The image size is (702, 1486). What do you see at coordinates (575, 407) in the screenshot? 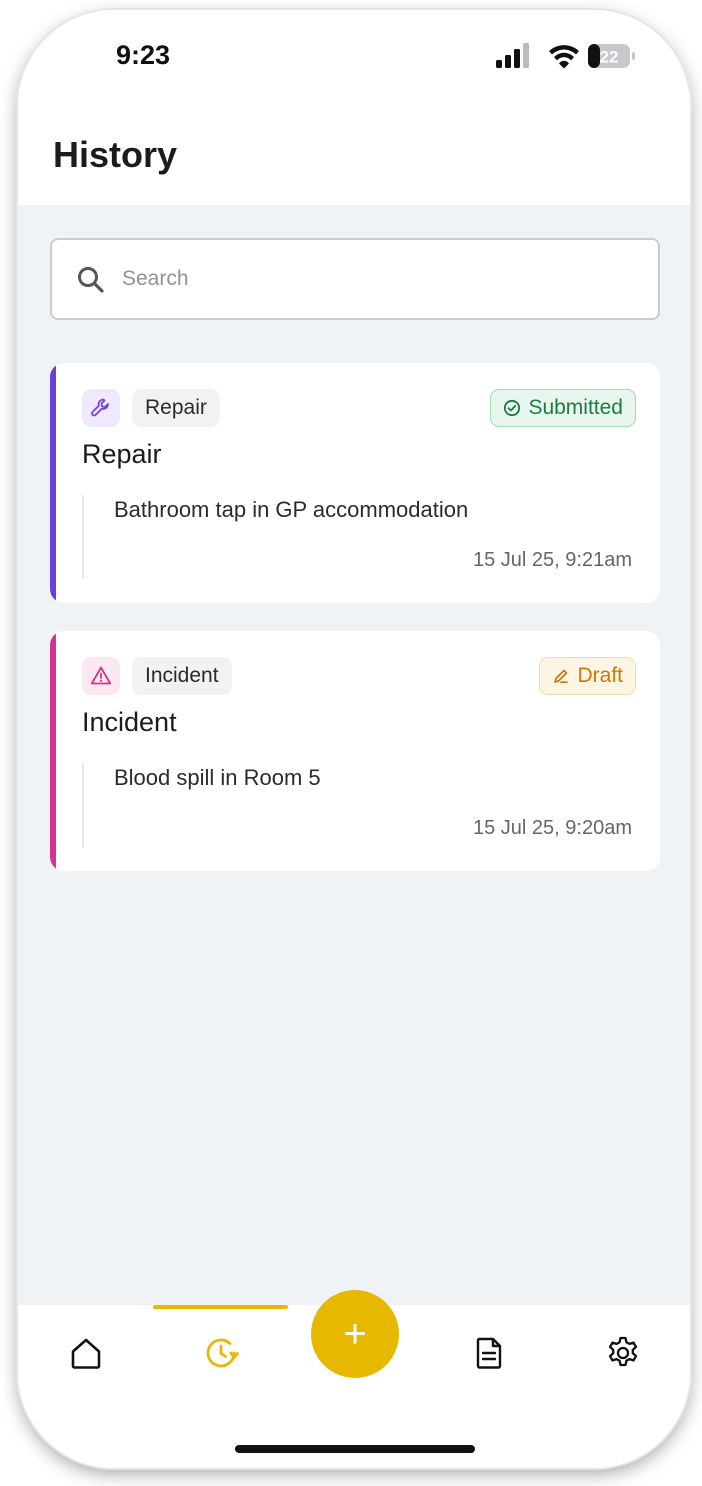
I see `status-badge-label: Submitted` at bounding box center [575, 407].